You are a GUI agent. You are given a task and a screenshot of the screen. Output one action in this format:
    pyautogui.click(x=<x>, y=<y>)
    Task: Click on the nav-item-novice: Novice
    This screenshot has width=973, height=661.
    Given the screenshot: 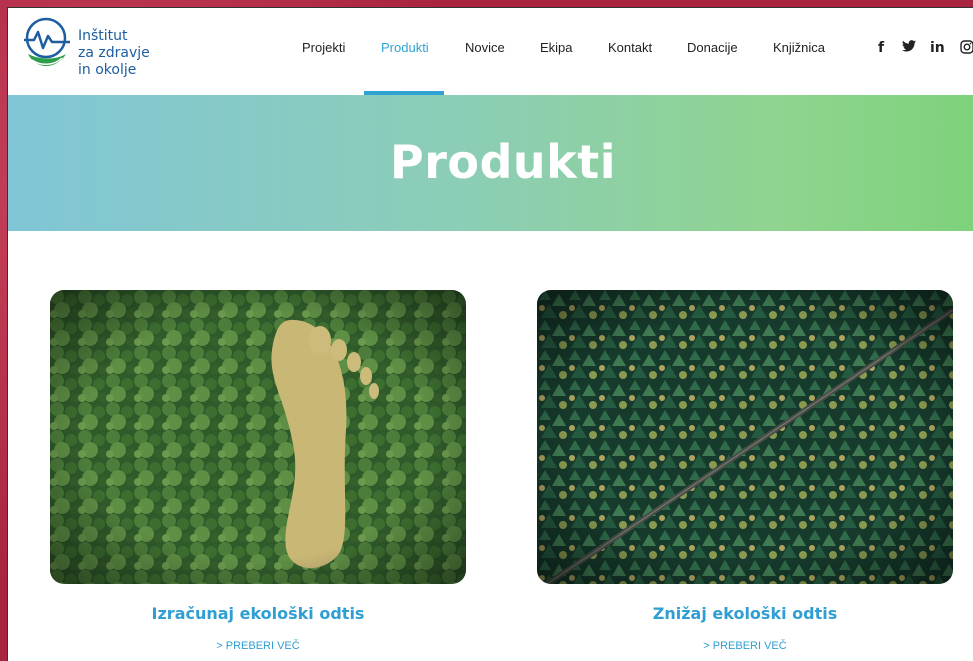 What is the action you would take?
    pyautogui.click(x=485, y=47)
    